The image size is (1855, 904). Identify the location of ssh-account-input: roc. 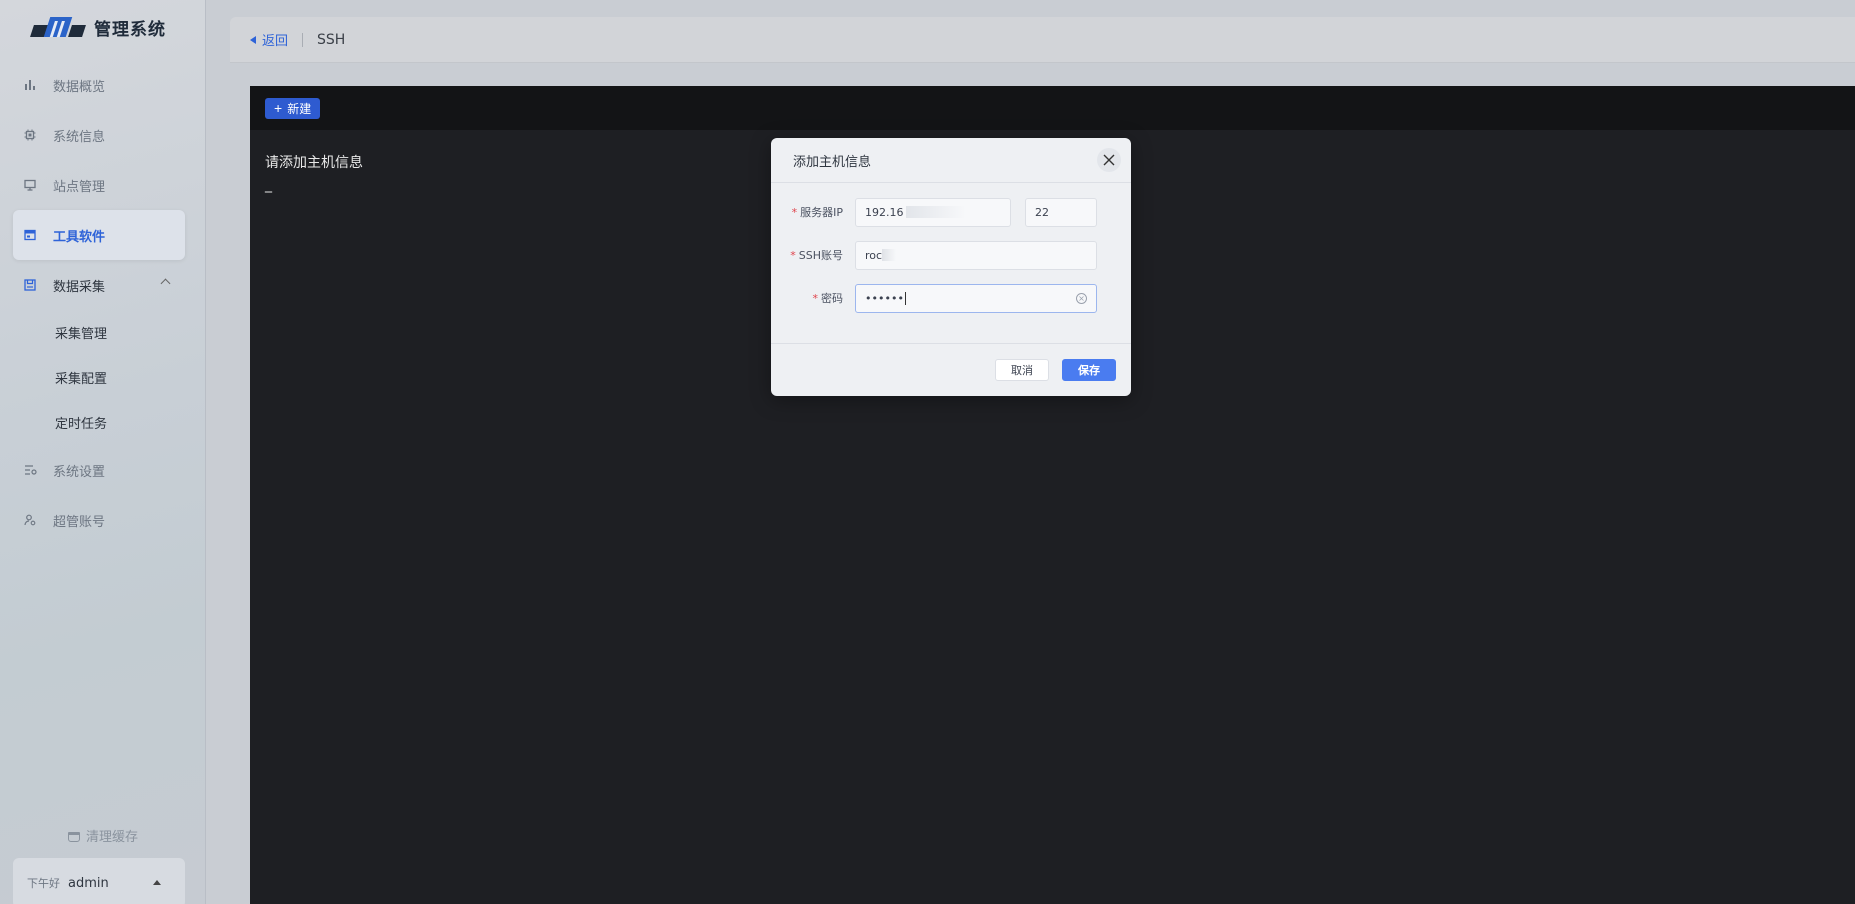
(976, 255).